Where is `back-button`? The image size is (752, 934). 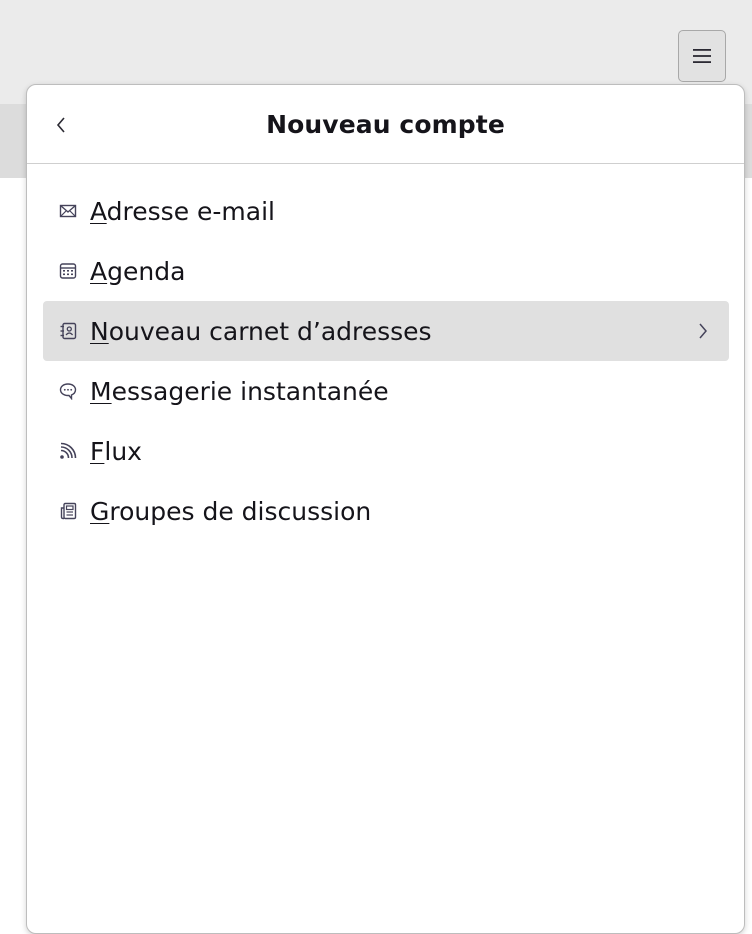 back-button is located at coordinates (77, 125).